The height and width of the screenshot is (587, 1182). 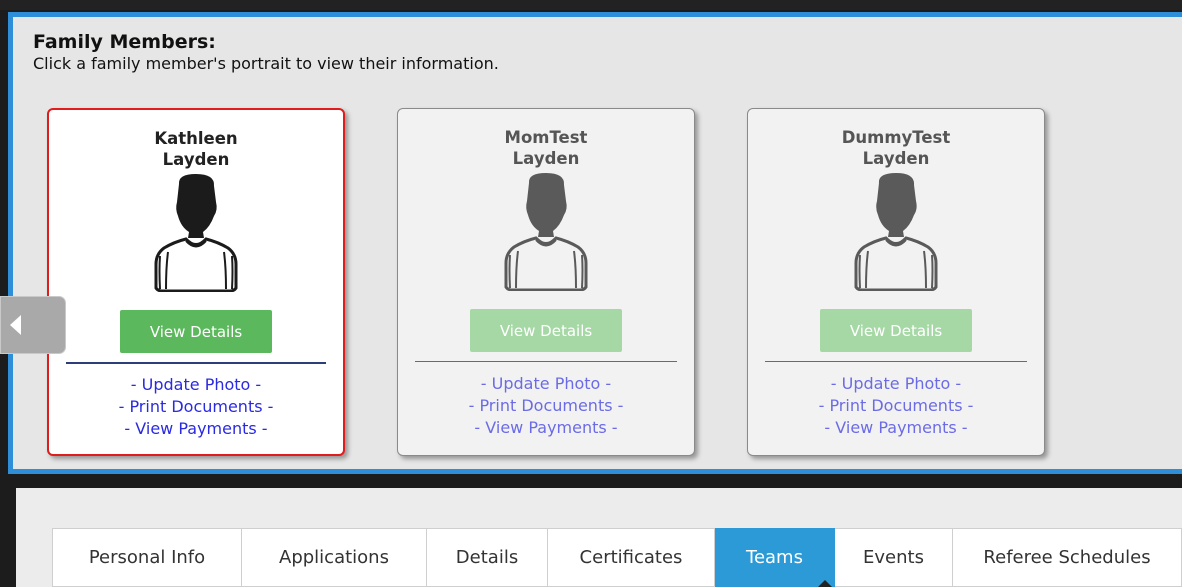 I want to click on member-first-name: MomTest, so click(x=546, y=137).